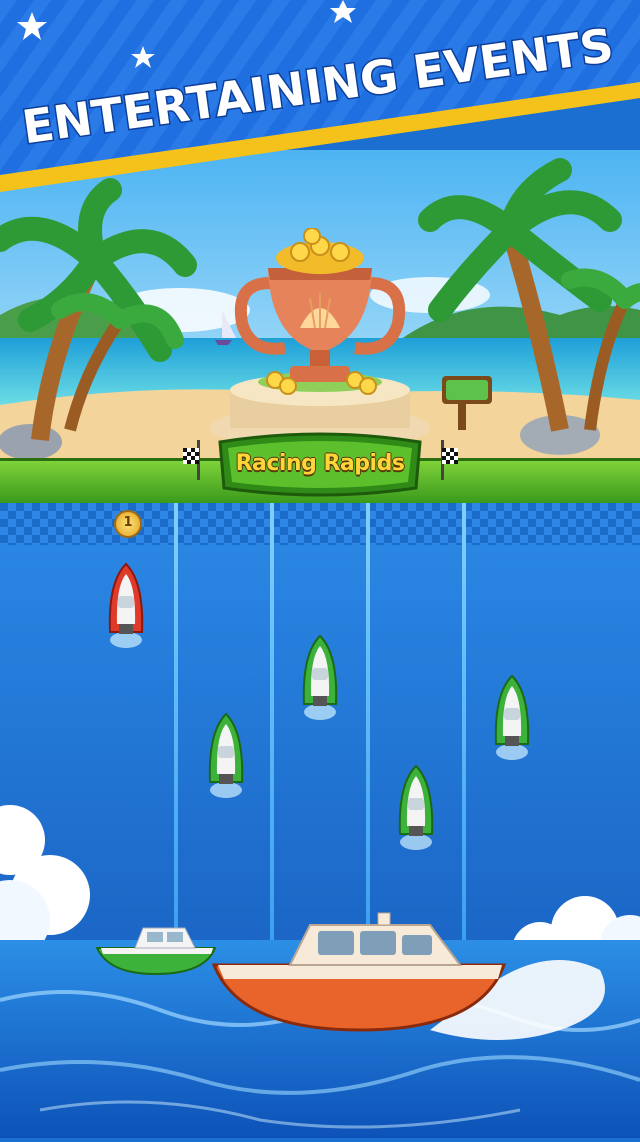 This screenshot has height=1142, width=640. What do you see at coordinates (320, 524) in the screenshot?
I see `checkered-finish-line` at bounding box center [320, 524].